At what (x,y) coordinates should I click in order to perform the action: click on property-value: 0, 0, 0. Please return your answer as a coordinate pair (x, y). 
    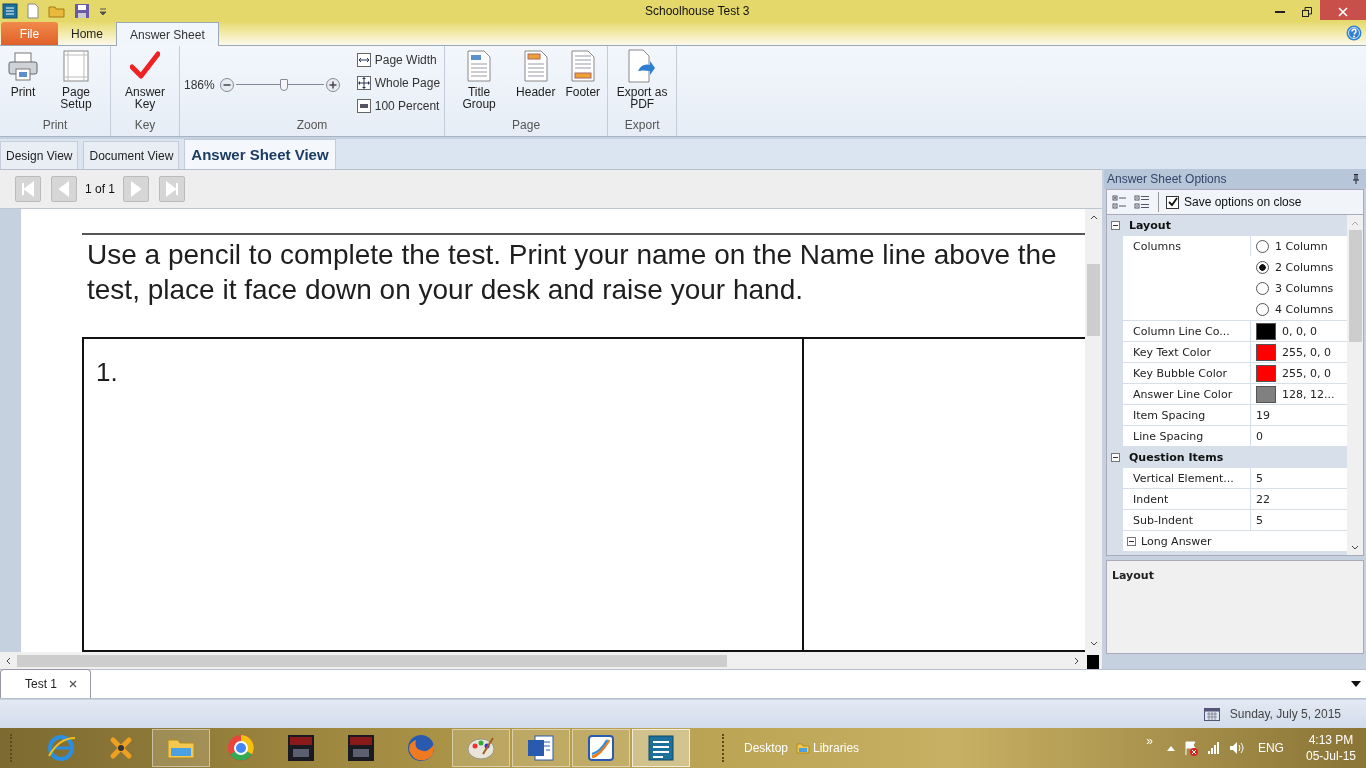
    Looking at the image, I should click on (1299, 331).